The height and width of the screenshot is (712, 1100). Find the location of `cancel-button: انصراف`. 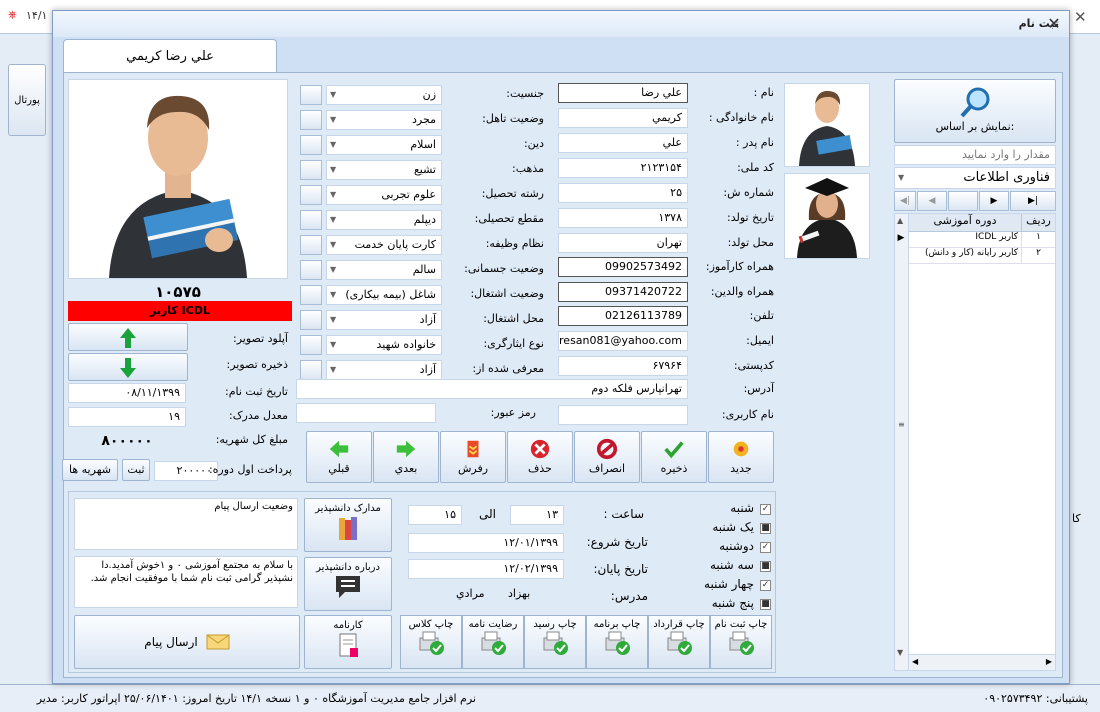

cancel-button: انصراف is located at coordinates (607, 457).